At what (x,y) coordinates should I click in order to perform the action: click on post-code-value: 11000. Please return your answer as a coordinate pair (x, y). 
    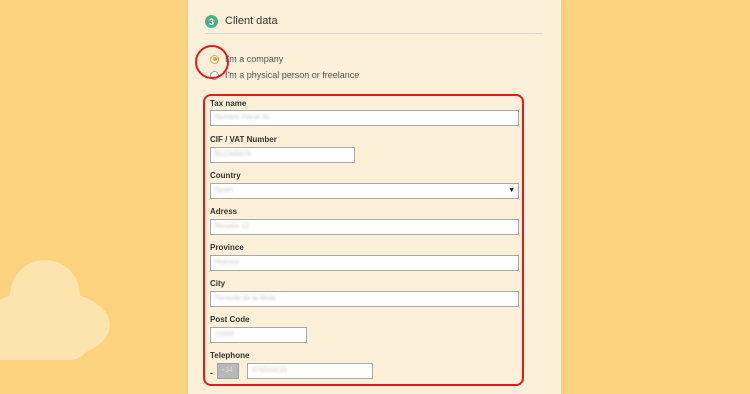
    Looking at the image, I should click on (224, 334).